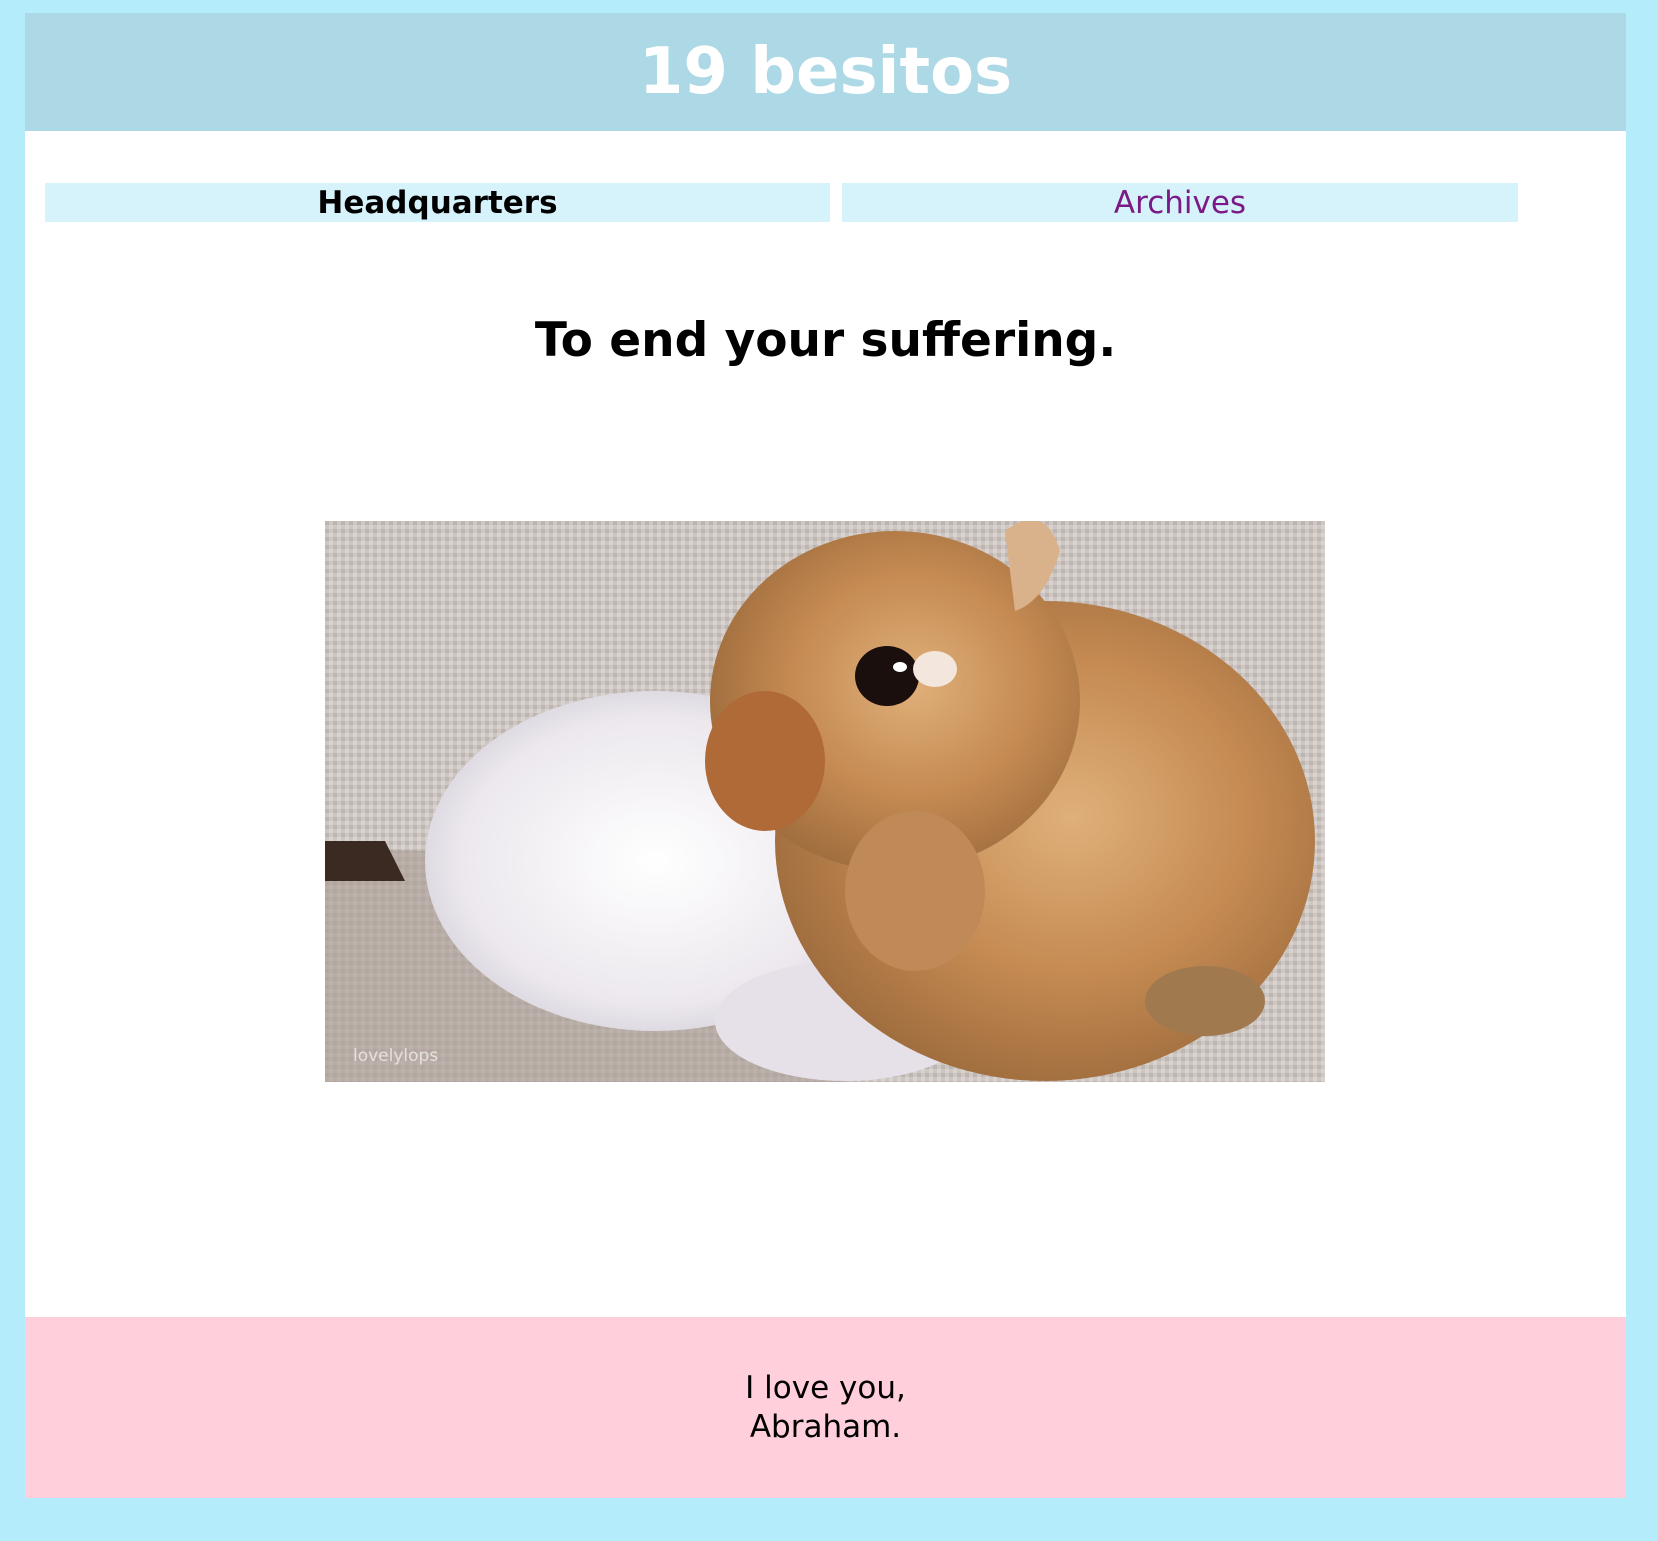  What do you see at coordinates (395, 1056) in the screenshot?
I see `svg-text: lovelylops` at bounding box center [395, 1056].